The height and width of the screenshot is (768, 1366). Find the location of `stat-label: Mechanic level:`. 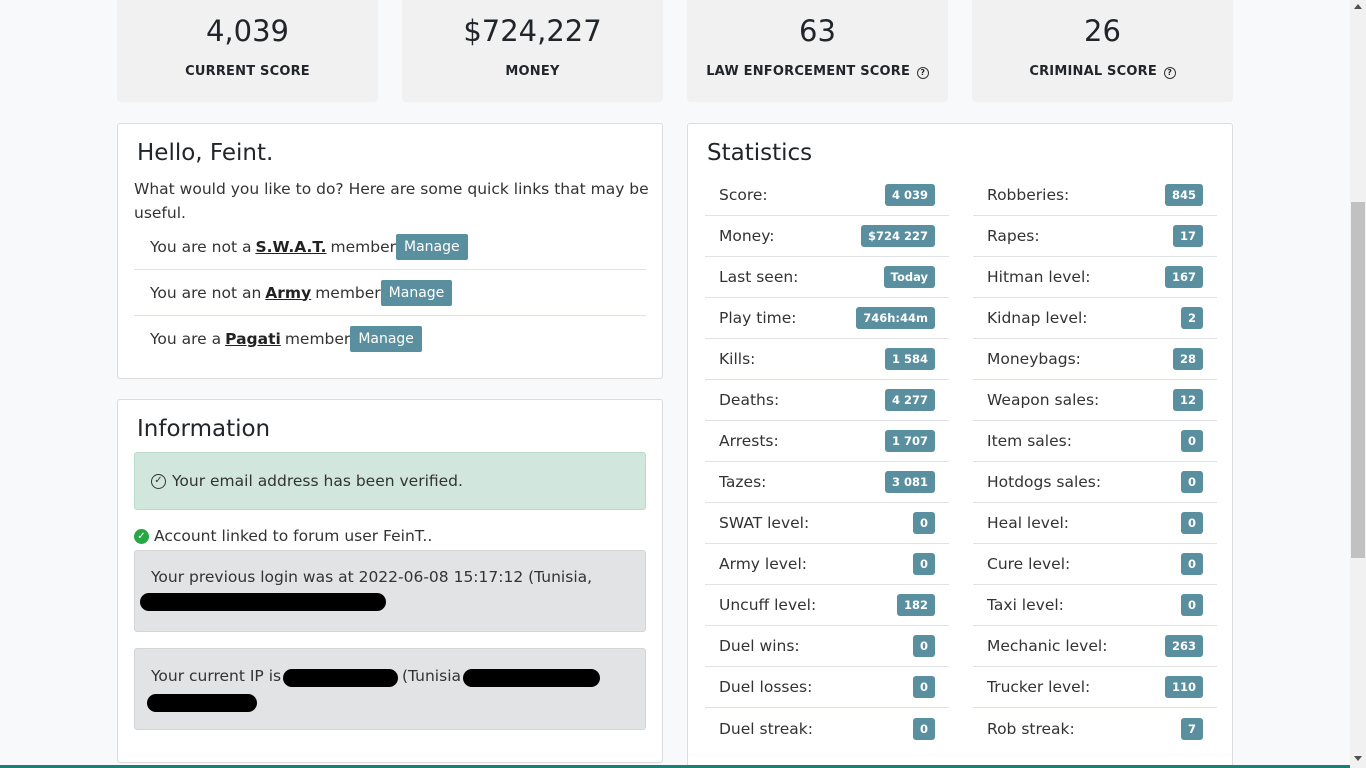

stat-label: Mechanic level: is located at coordinates (1047, 646).